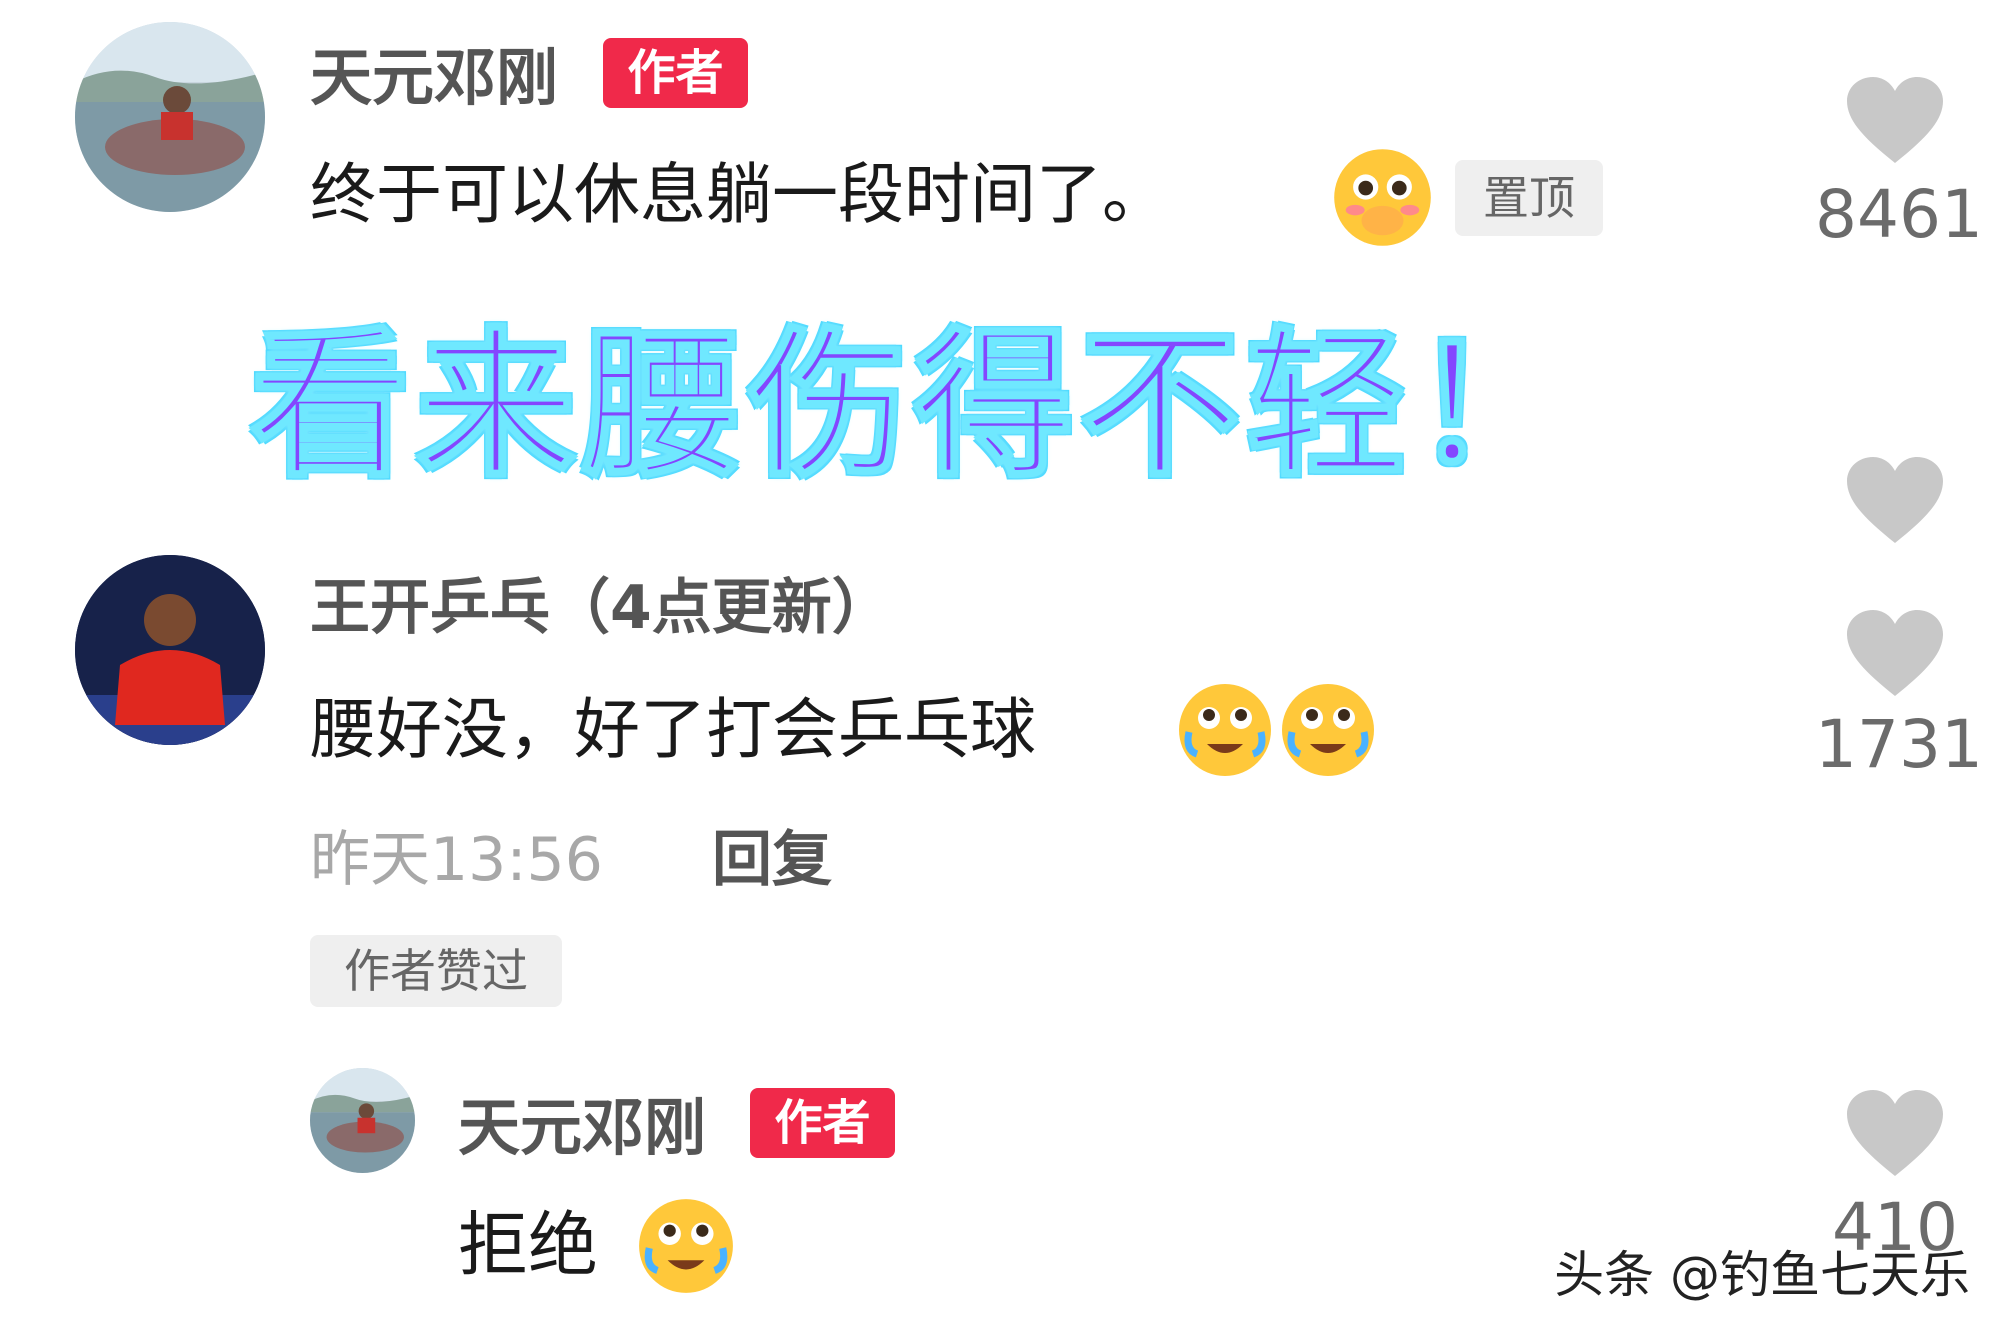 The image size is (2000, 1333). What do you see at coordinates (913, 405) in the screenshot?
I see `overlay-caption: 看来腰伤得不轻！` at bounding box center [913, 405].